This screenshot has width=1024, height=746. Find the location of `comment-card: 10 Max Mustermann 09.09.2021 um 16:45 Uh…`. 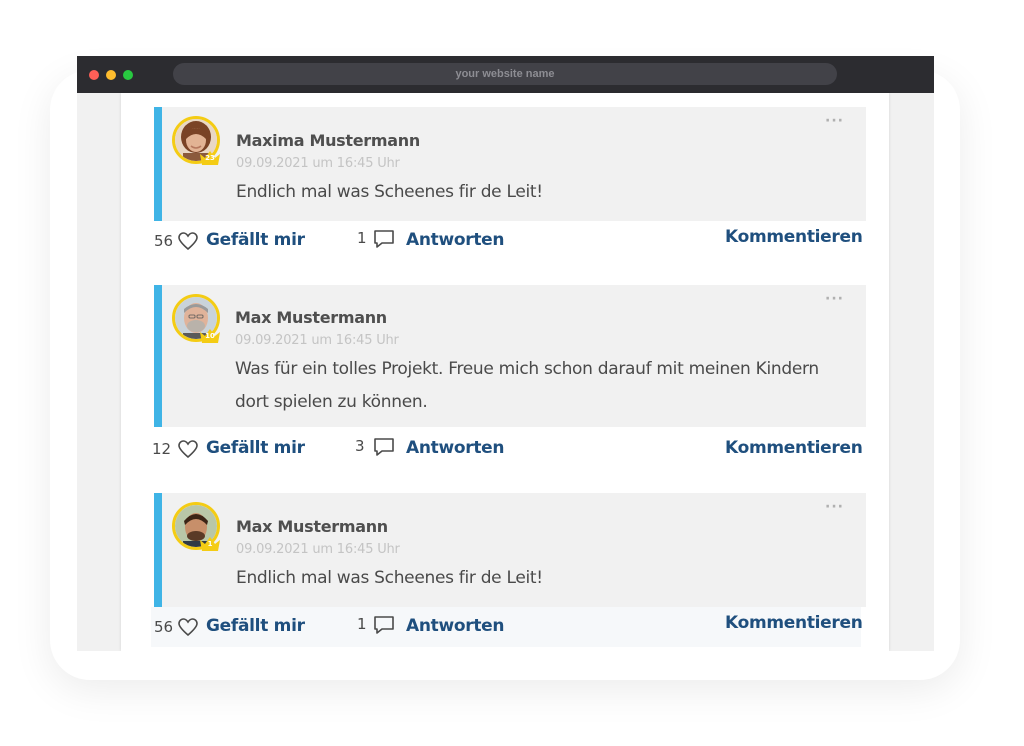

comment-card: 10 Max Mustermann 09.09.2021 um 16:45 Uh… is located at coordinates (510, 356).